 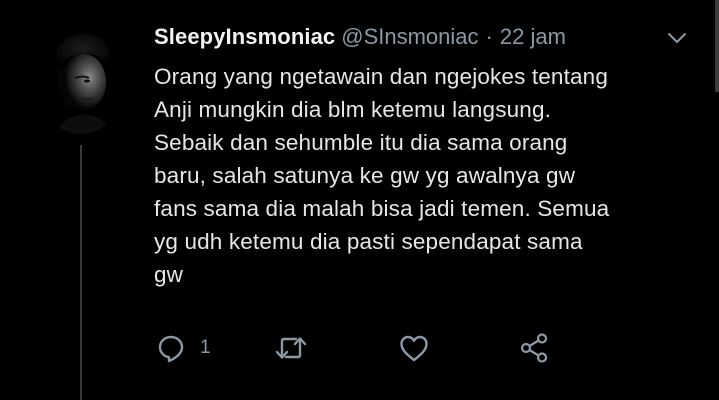 I want to click on reply-button: 1, so click(x=183, y=348).